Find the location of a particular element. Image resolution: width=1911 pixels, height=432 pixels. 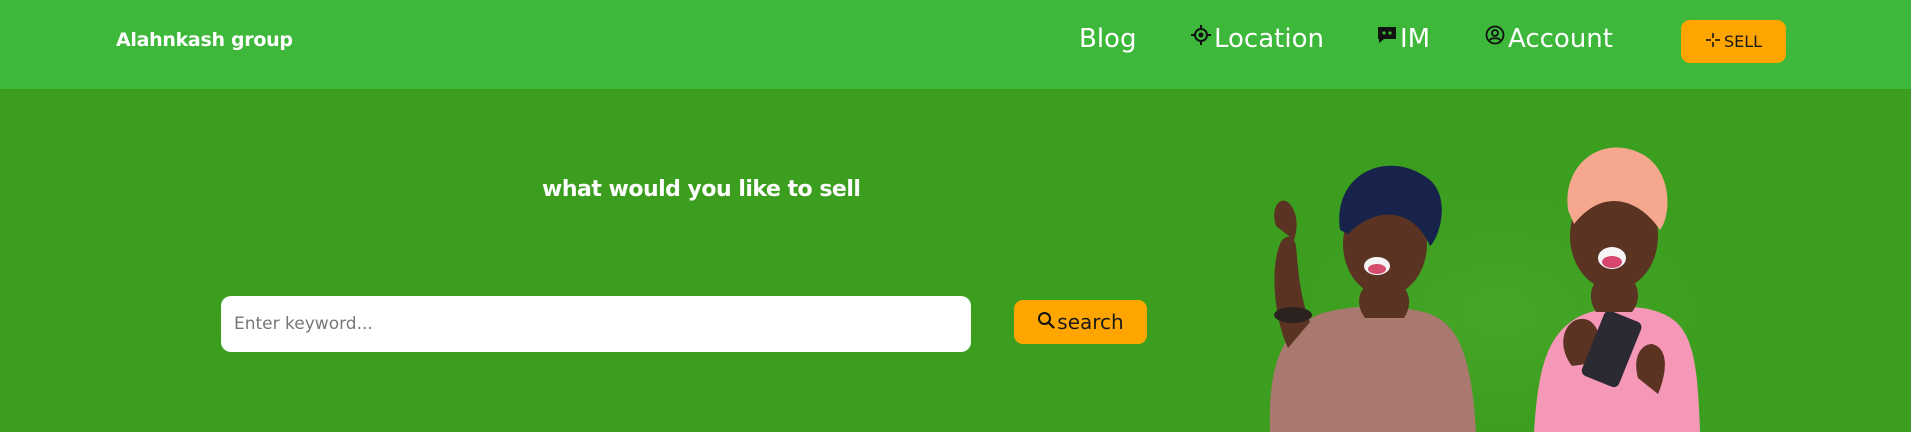

nav-account-link: Account is located at coordinates (1548, 39).